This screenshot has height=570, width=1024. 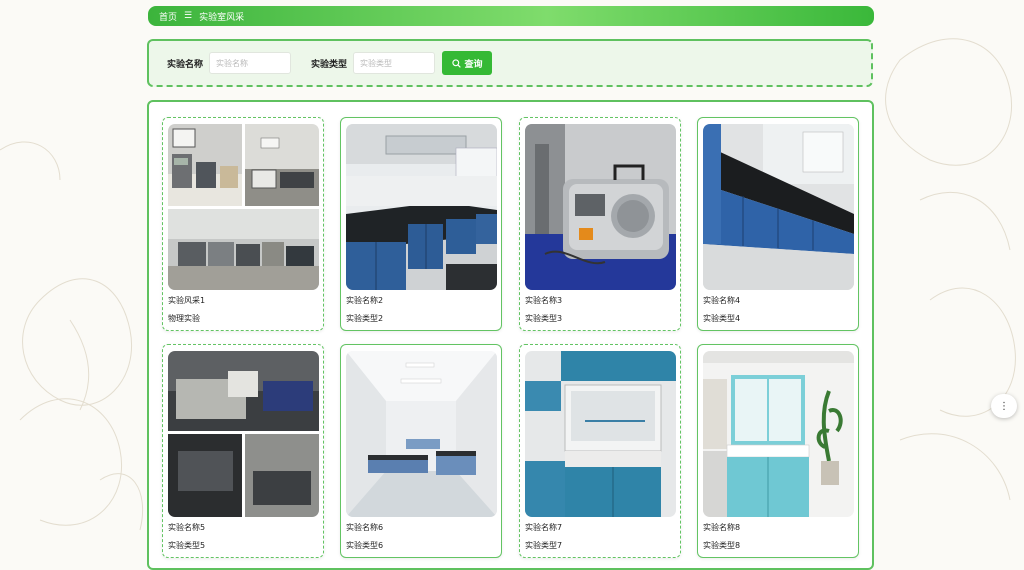 I want to click on lab-card-type: 实验类型4, so click(x=722, y=318).